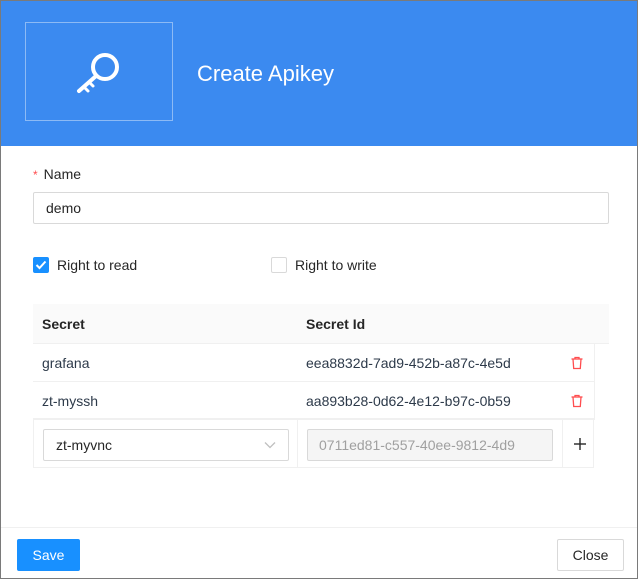  What do you see at coordinates (590, 555) in the screenshot?
I see `close-button: Close` at bounding box center [590, 555].